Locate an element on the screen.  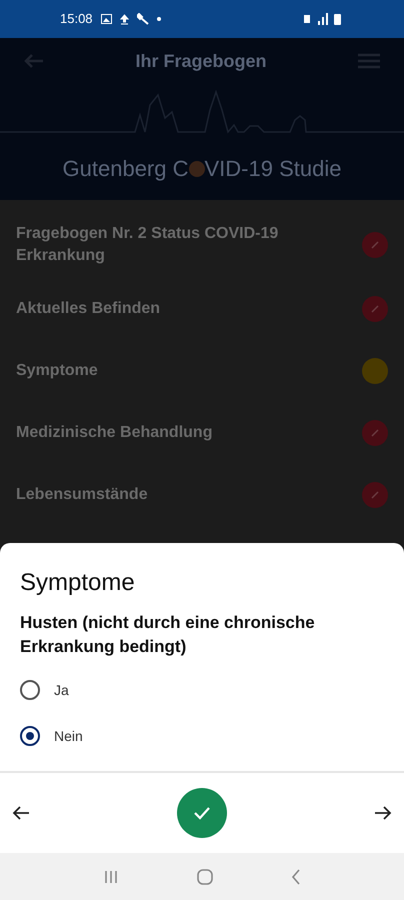
section-item: Fragebogen Nr. 2 Status COVID-19 Erkrankung is located at coordinates (202, 245).